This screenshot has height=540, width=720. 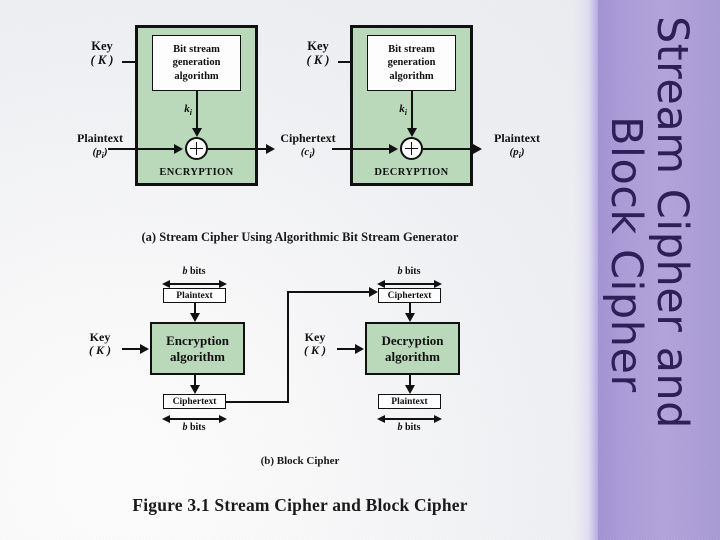 What do you see at coordinates (196, 50) in the screenshot?
I see `stream-enc-gen-line1: Bit stream` at bounding box center [196, 50].